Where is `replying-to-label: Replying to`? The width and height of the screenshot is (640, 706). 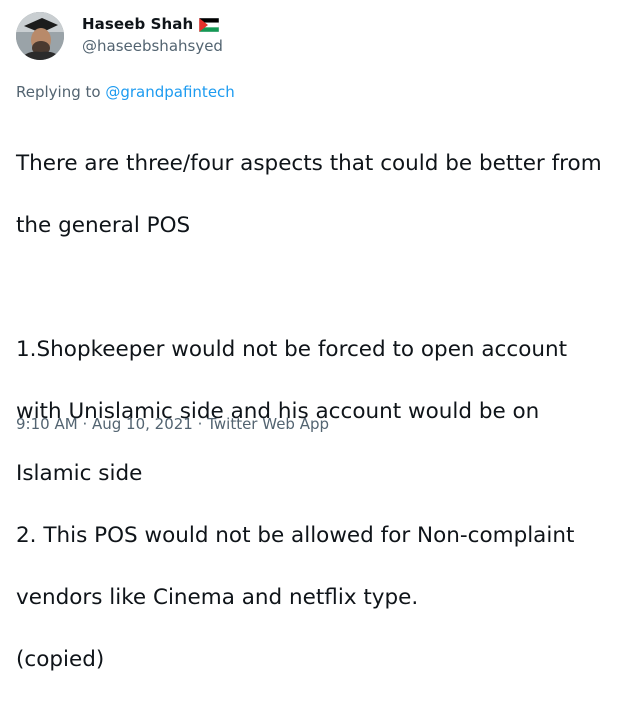 replying-to-label: Replying to is located at coordinates (58, 92).